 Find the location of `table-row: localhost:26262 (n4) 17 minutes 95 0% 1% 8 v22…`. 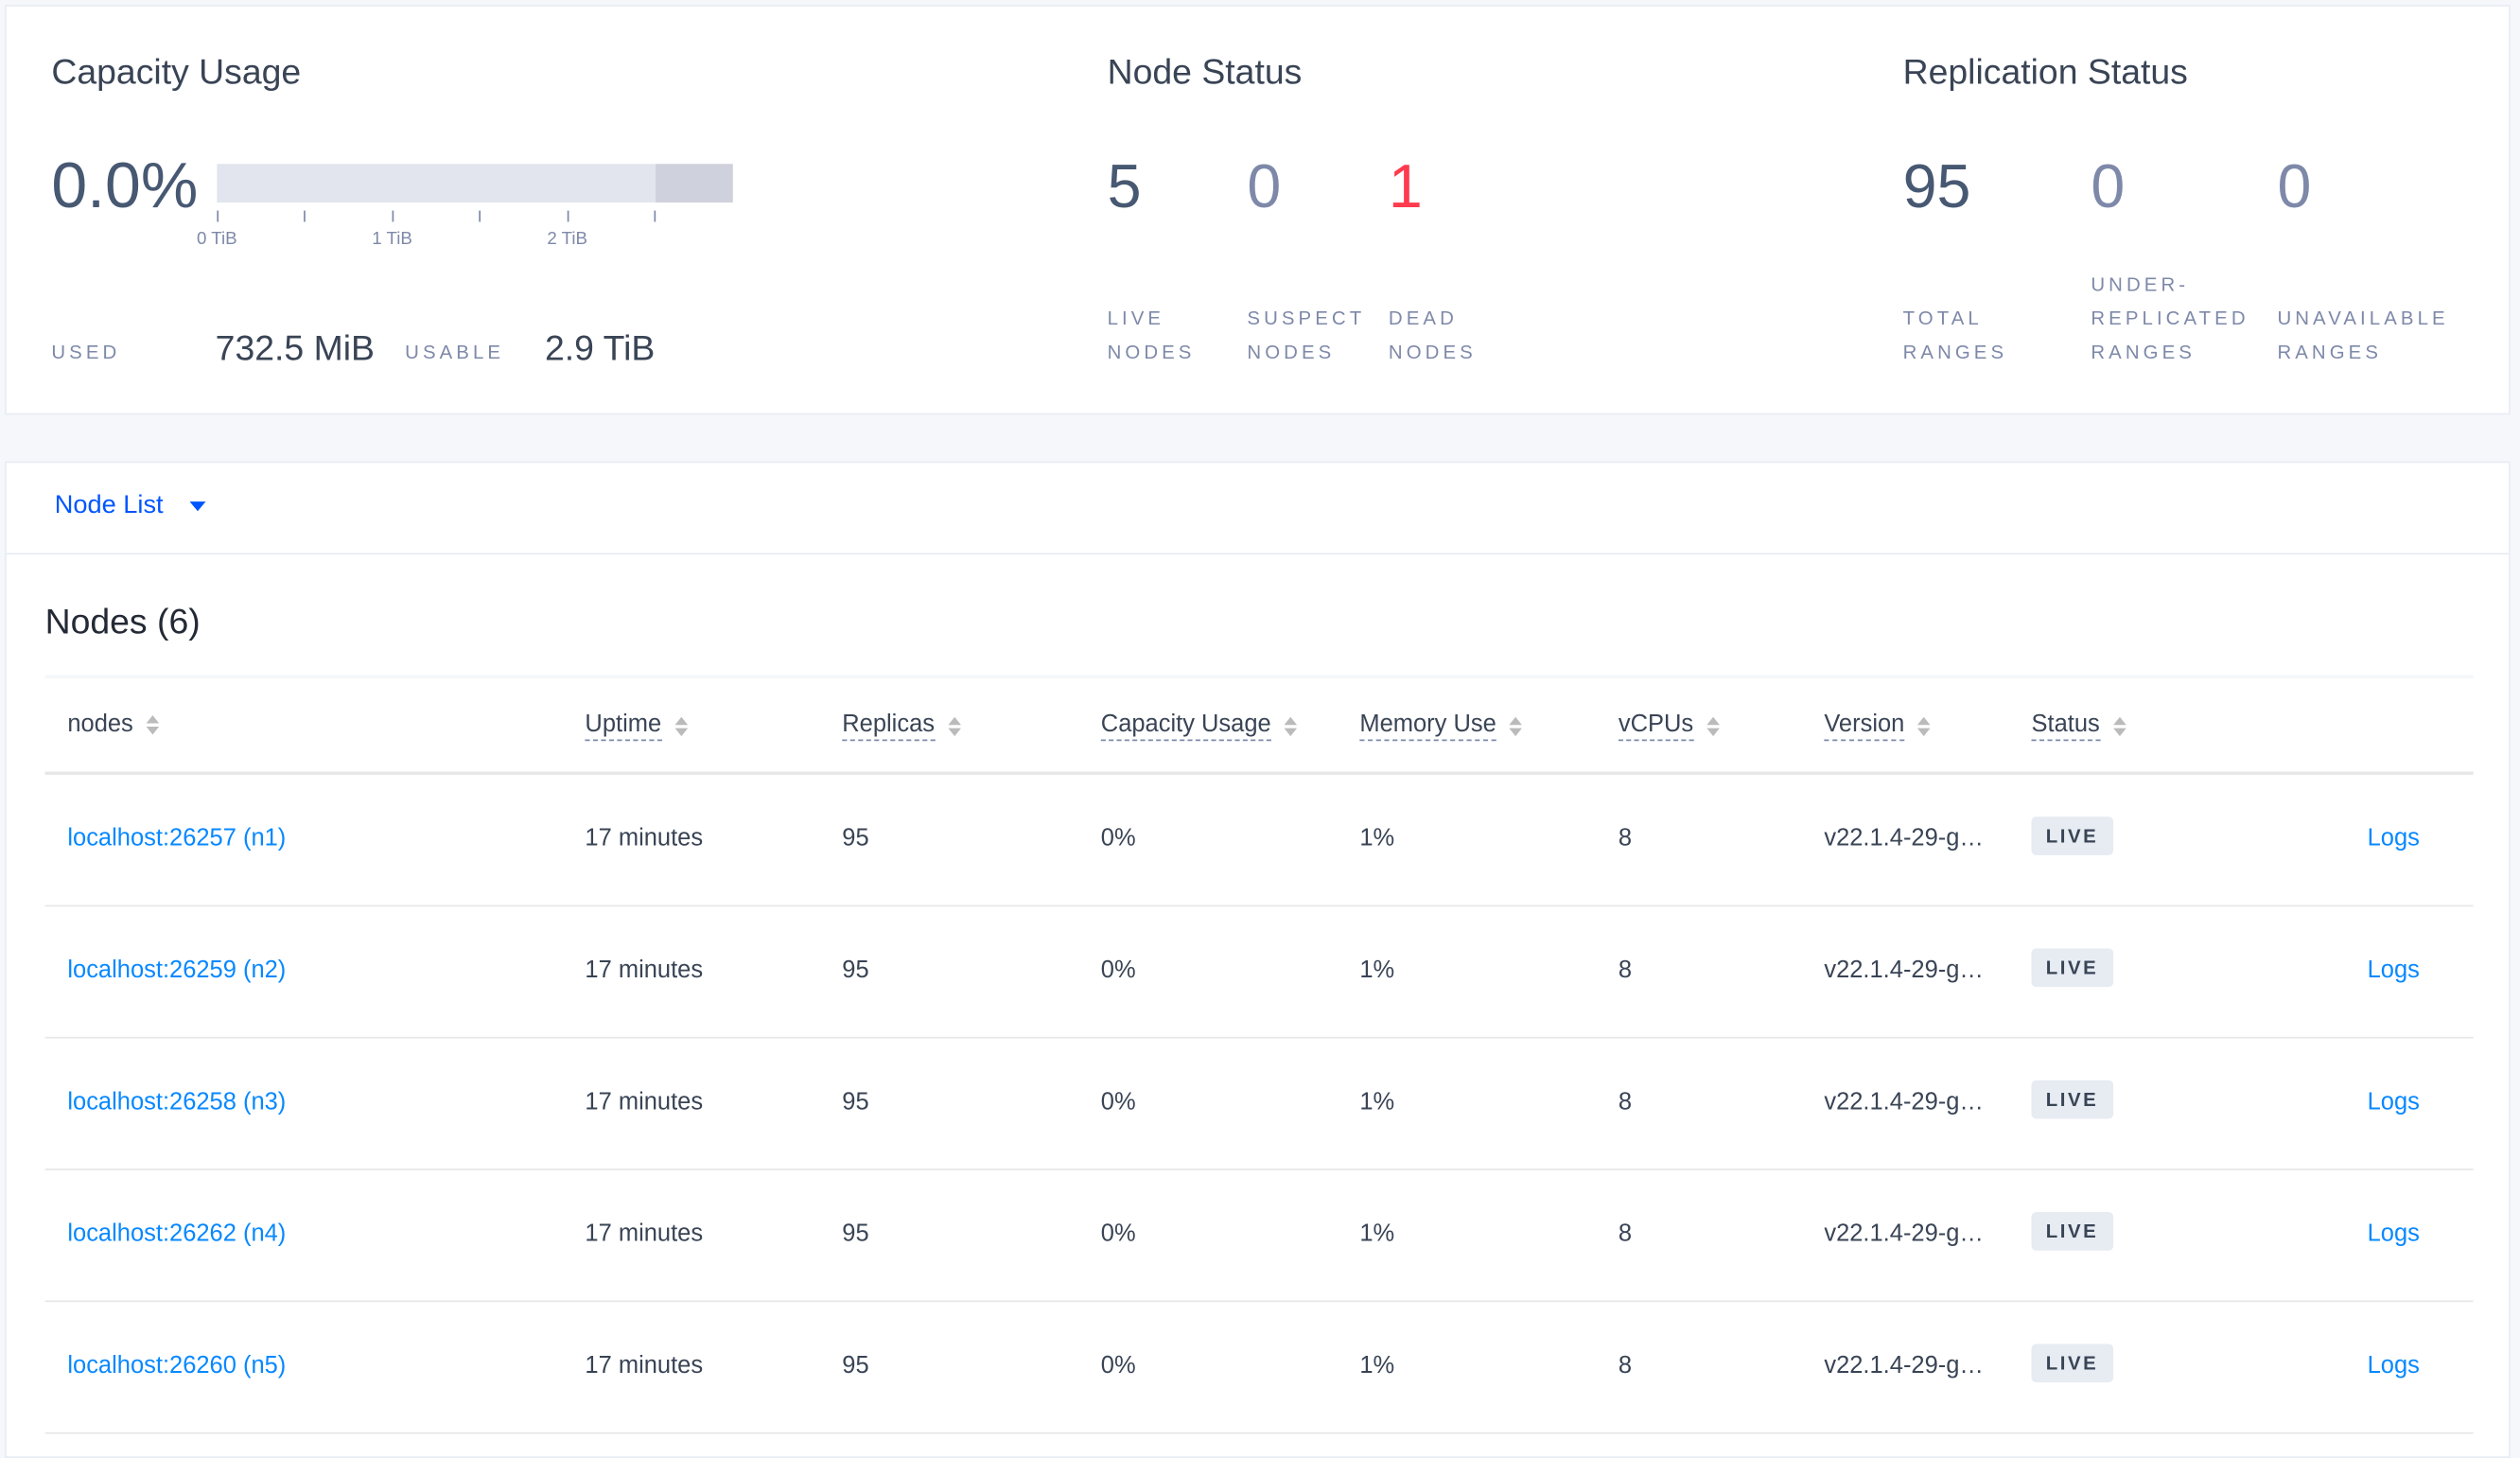

table-row: localhost:26262 (n4) 17 minutes 95 0% 1% 8 v22… is located at coordinates (1259, 1236).